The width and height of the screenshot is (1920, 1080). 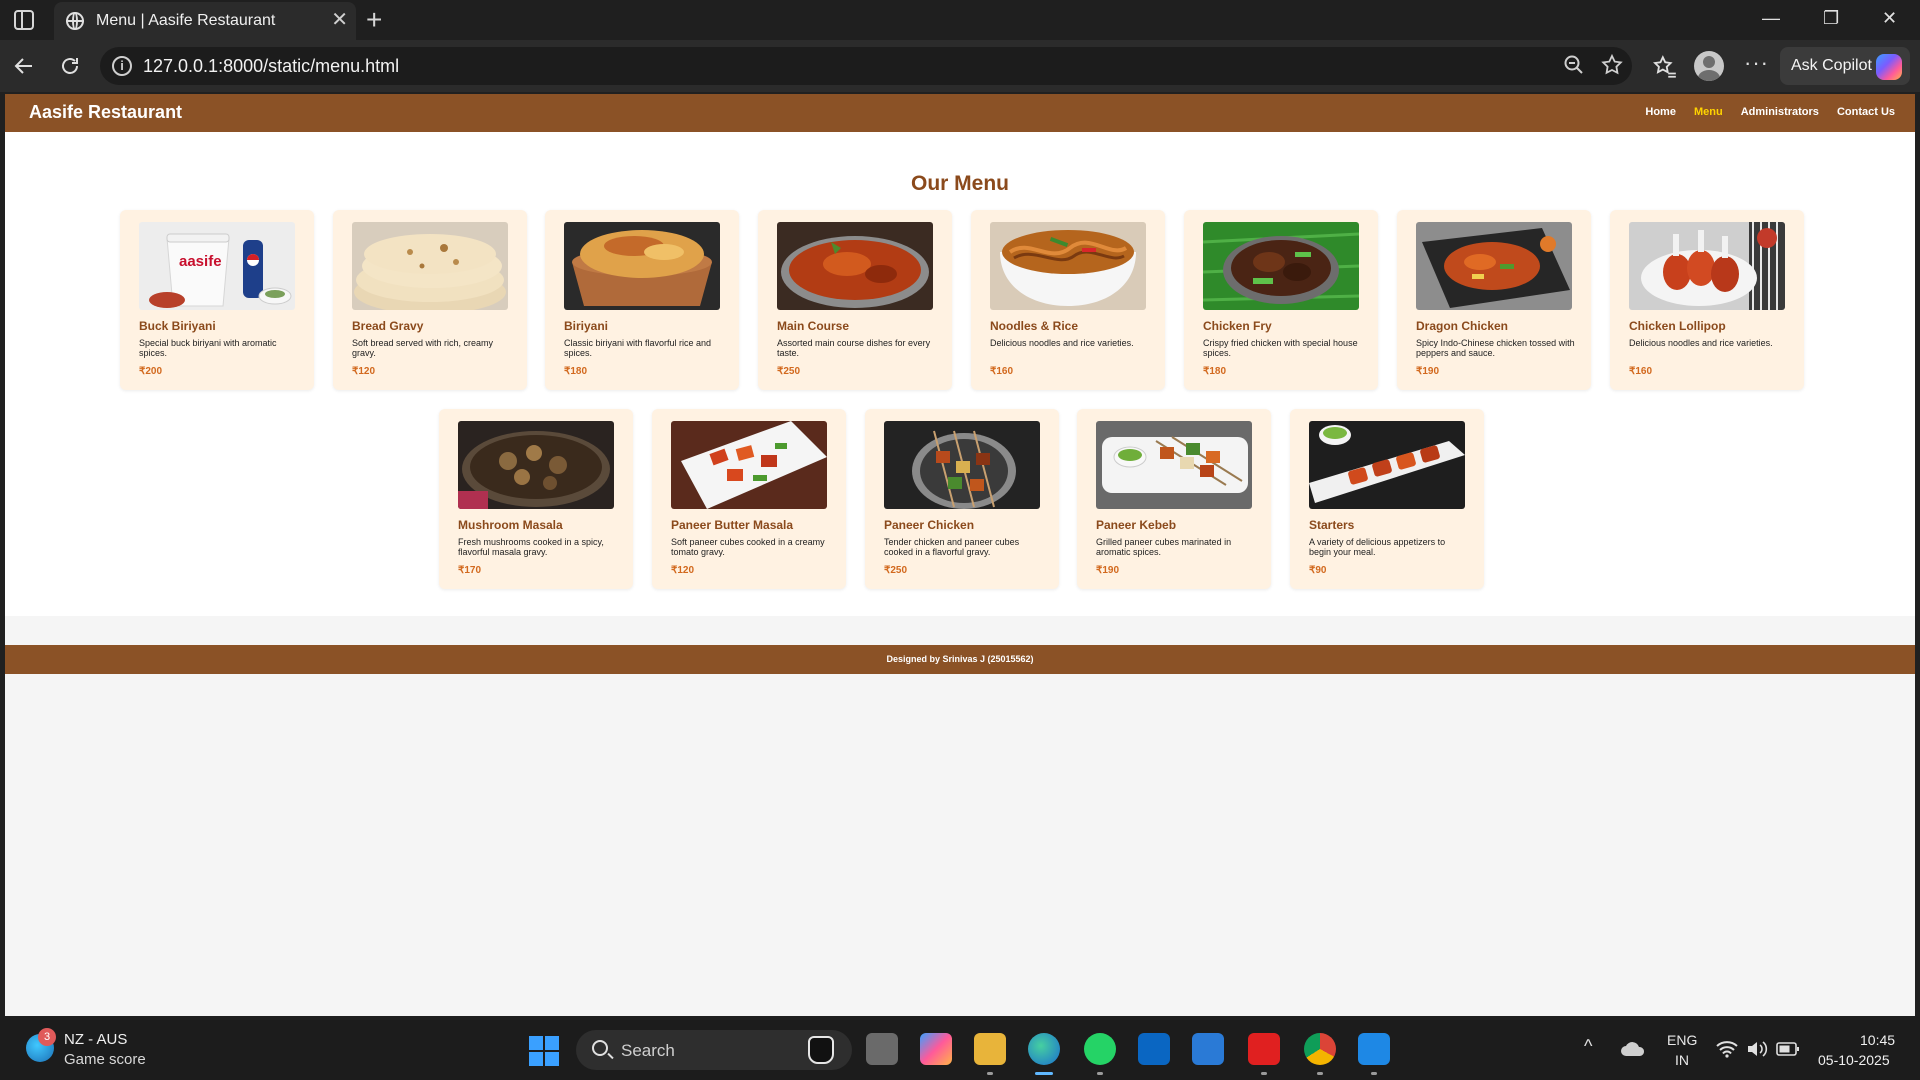 I want to click on paneer-chicken-skewers-image, so click(x=962, y=465).